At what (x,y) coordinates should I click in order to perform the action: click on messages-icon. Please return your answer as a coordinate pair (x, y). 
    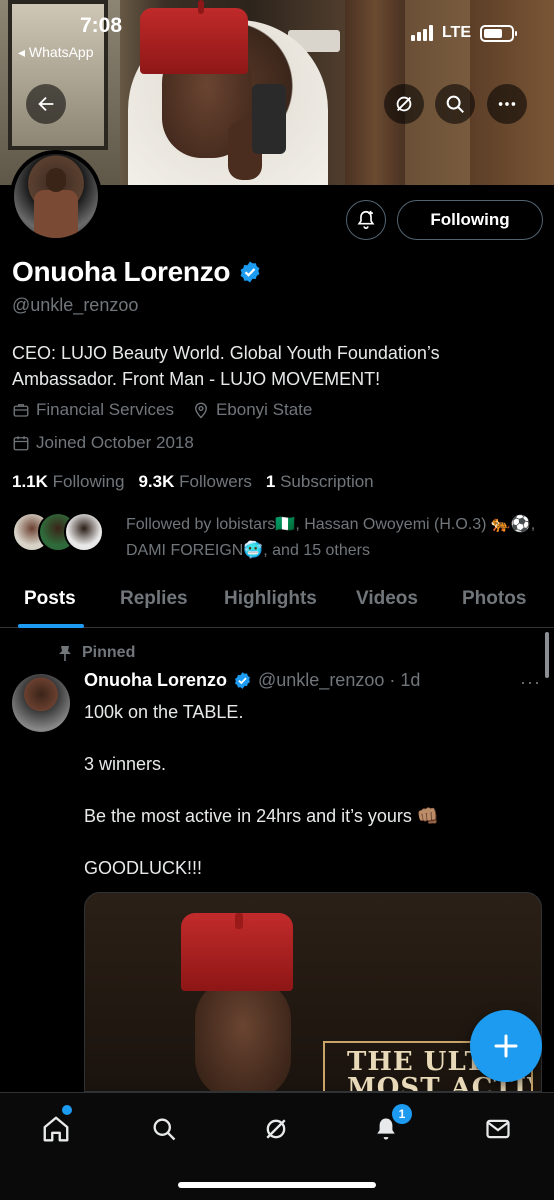
    Looking at the image, I should click on (498, 1129).